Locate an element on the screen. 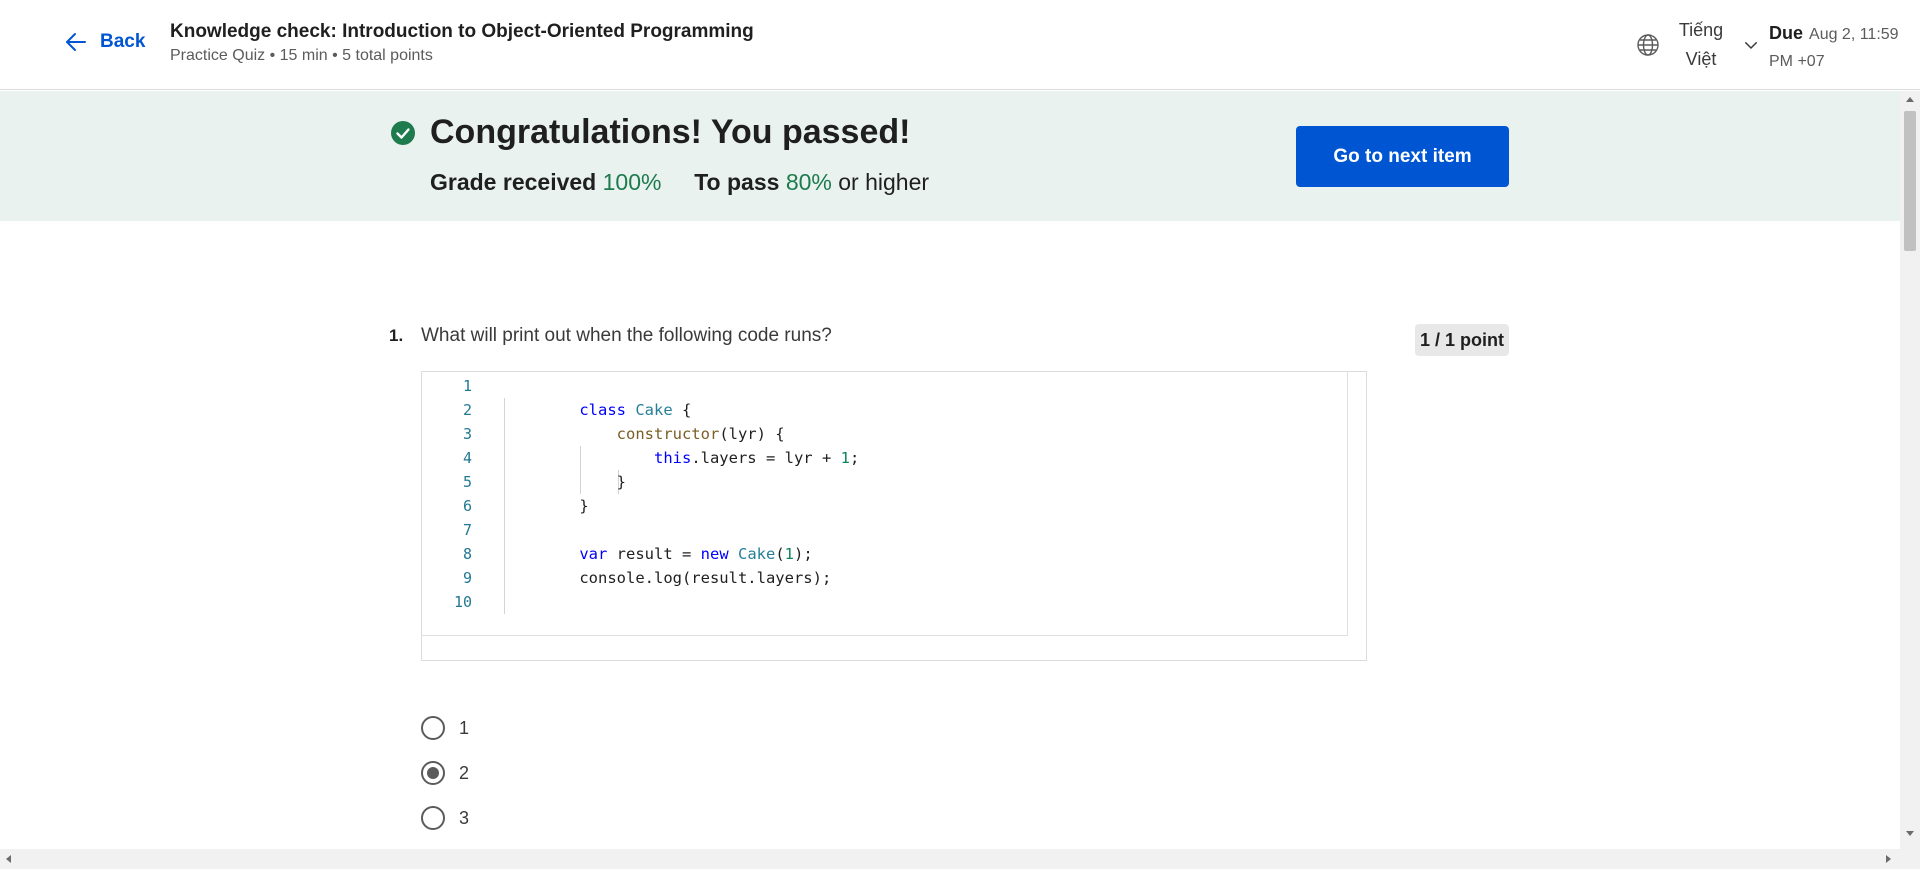 The height and width of the screenshot is (869, 1920). arrow-left-icon is located at coordinates (76, 42).